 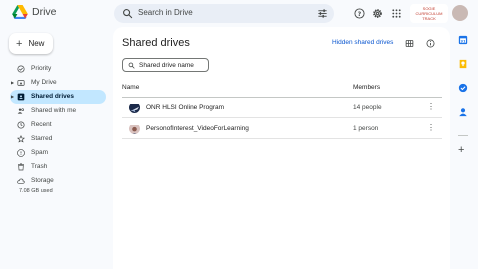 I want to click on grid-view-icon, so click(x=409, y=43).